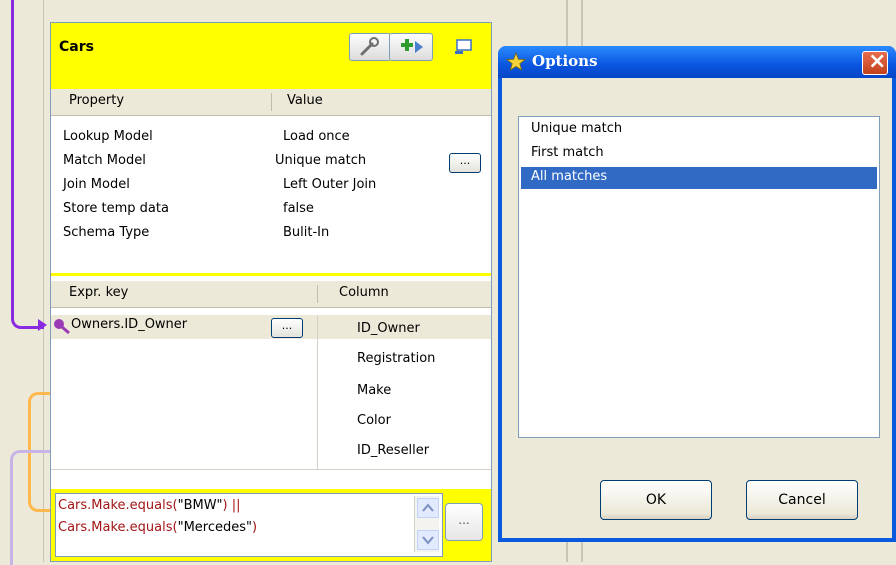 This screenshot has height=565, width=896. I want to click on table-title: Cars, so click(76, 47).